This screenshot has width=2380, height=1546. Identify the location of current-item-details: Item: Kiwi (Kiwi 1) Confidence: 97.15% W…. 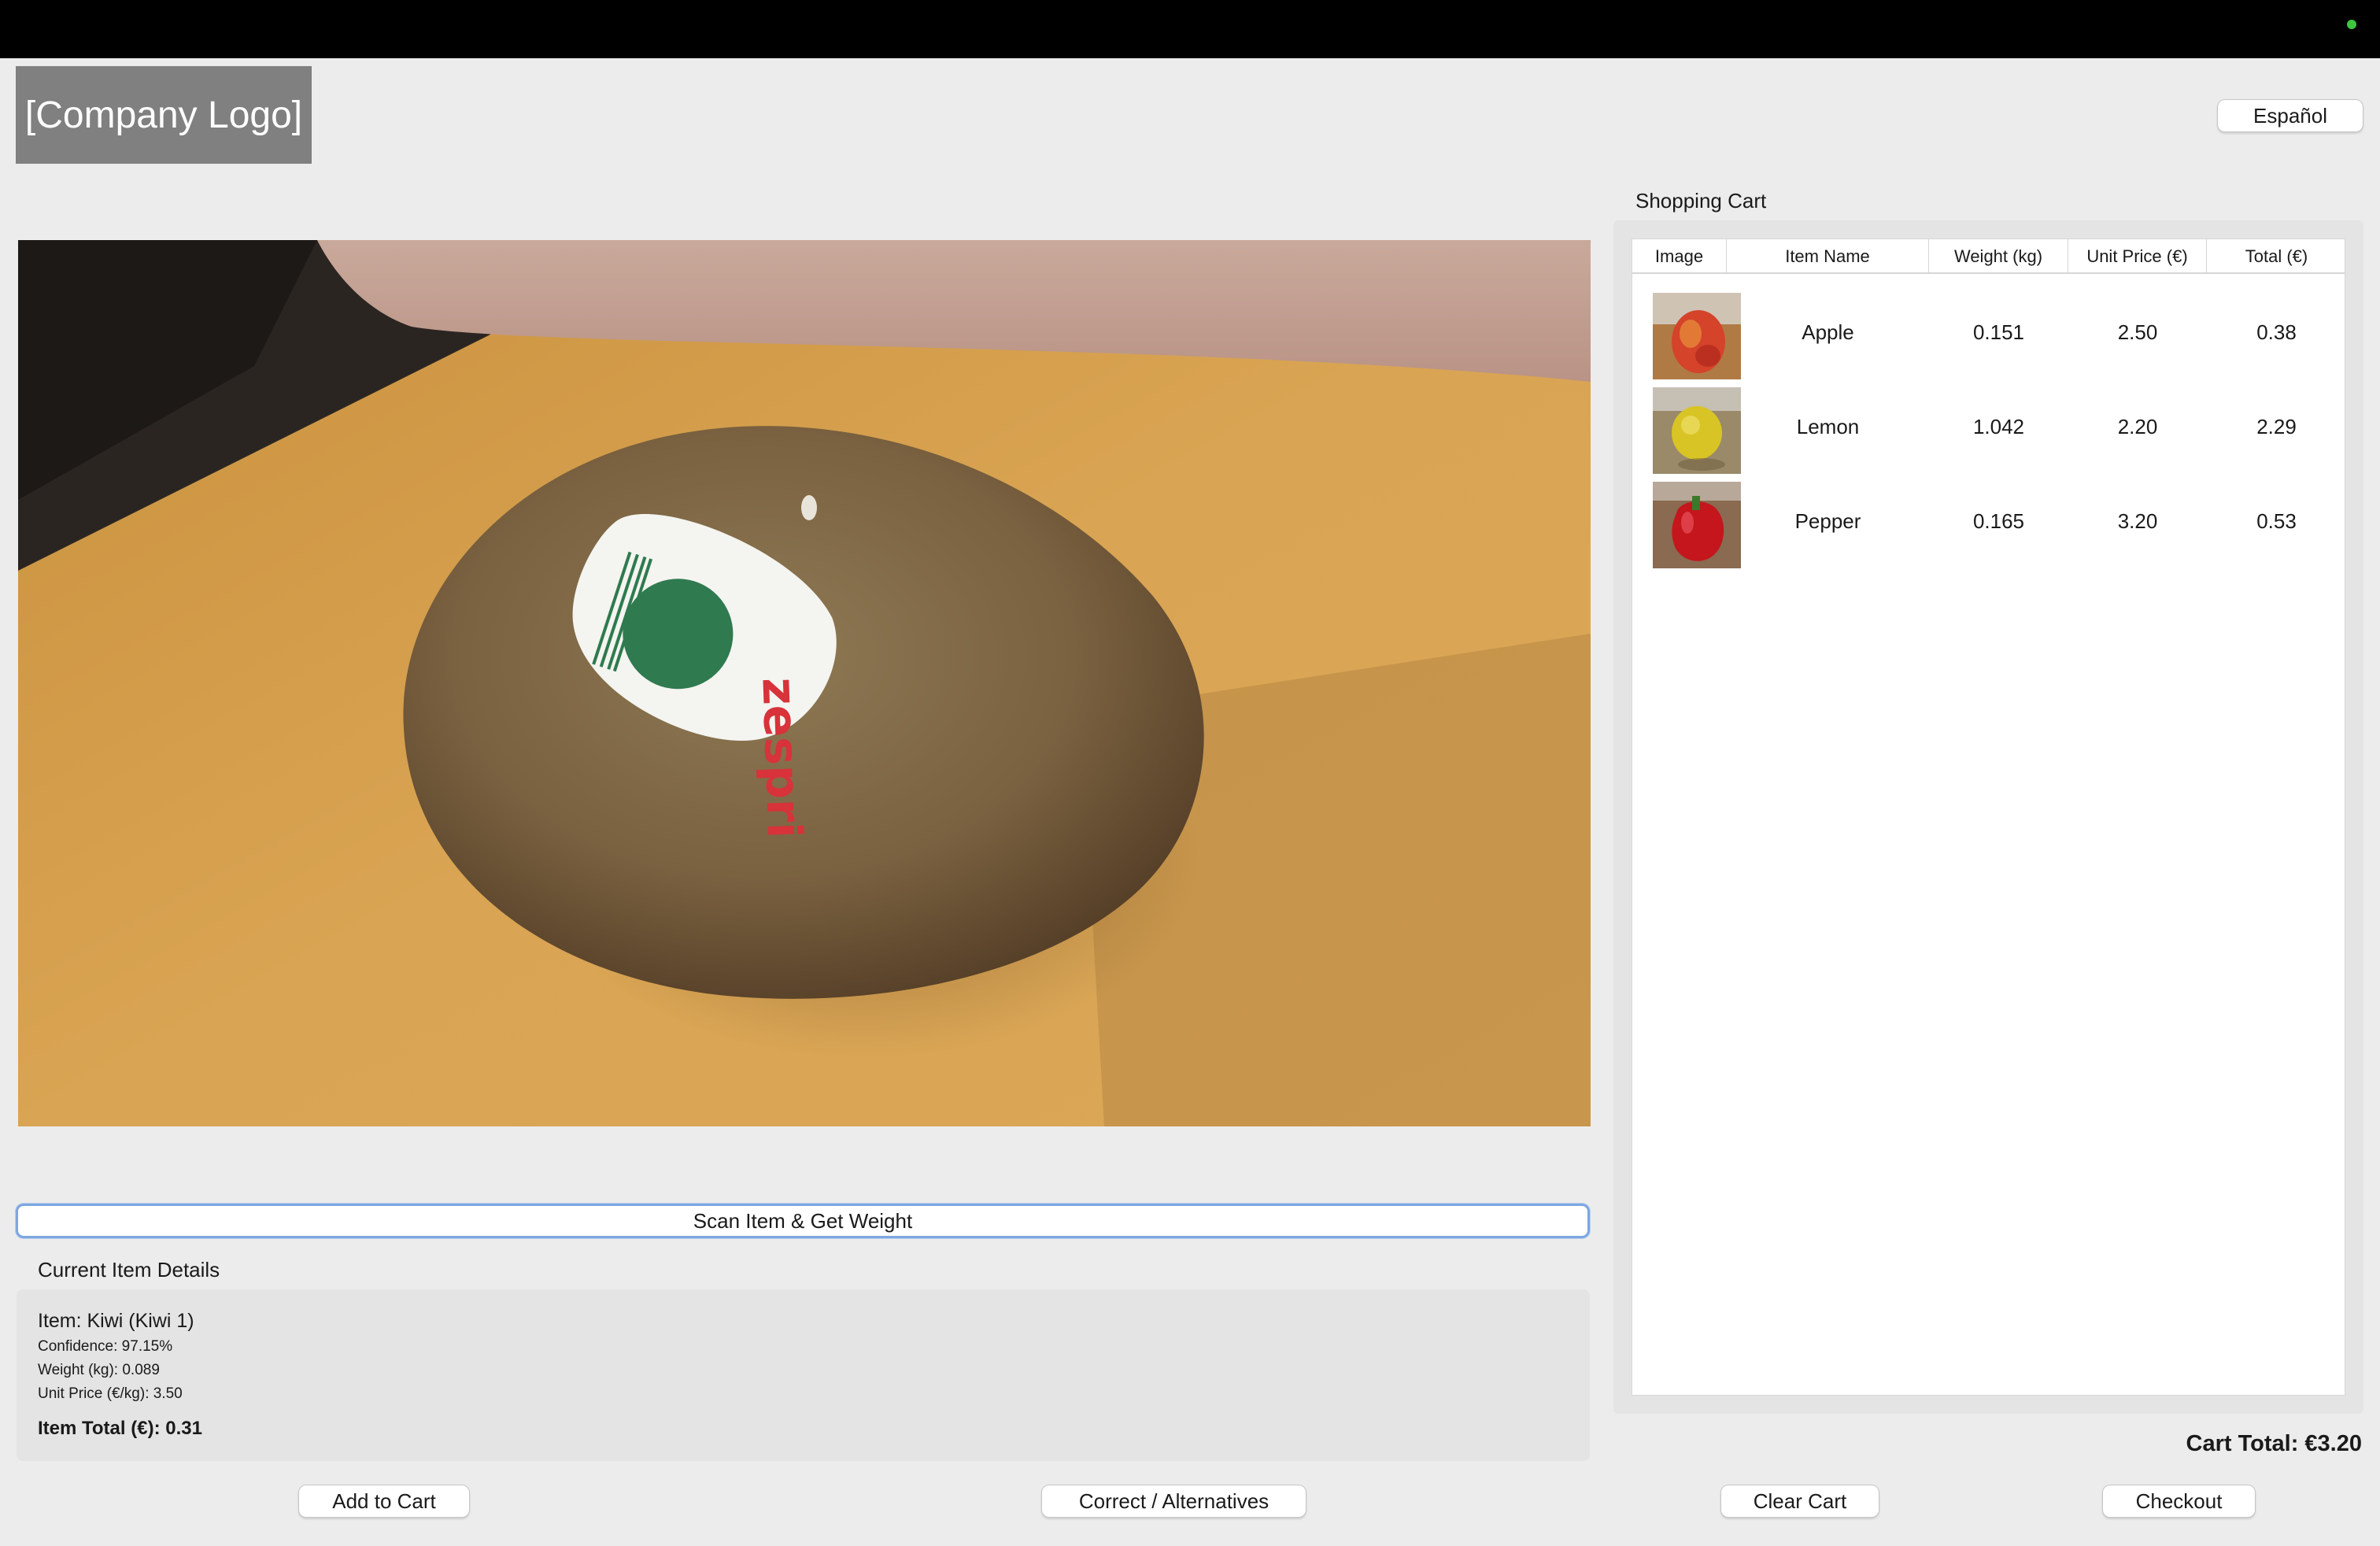
(803, 1375).